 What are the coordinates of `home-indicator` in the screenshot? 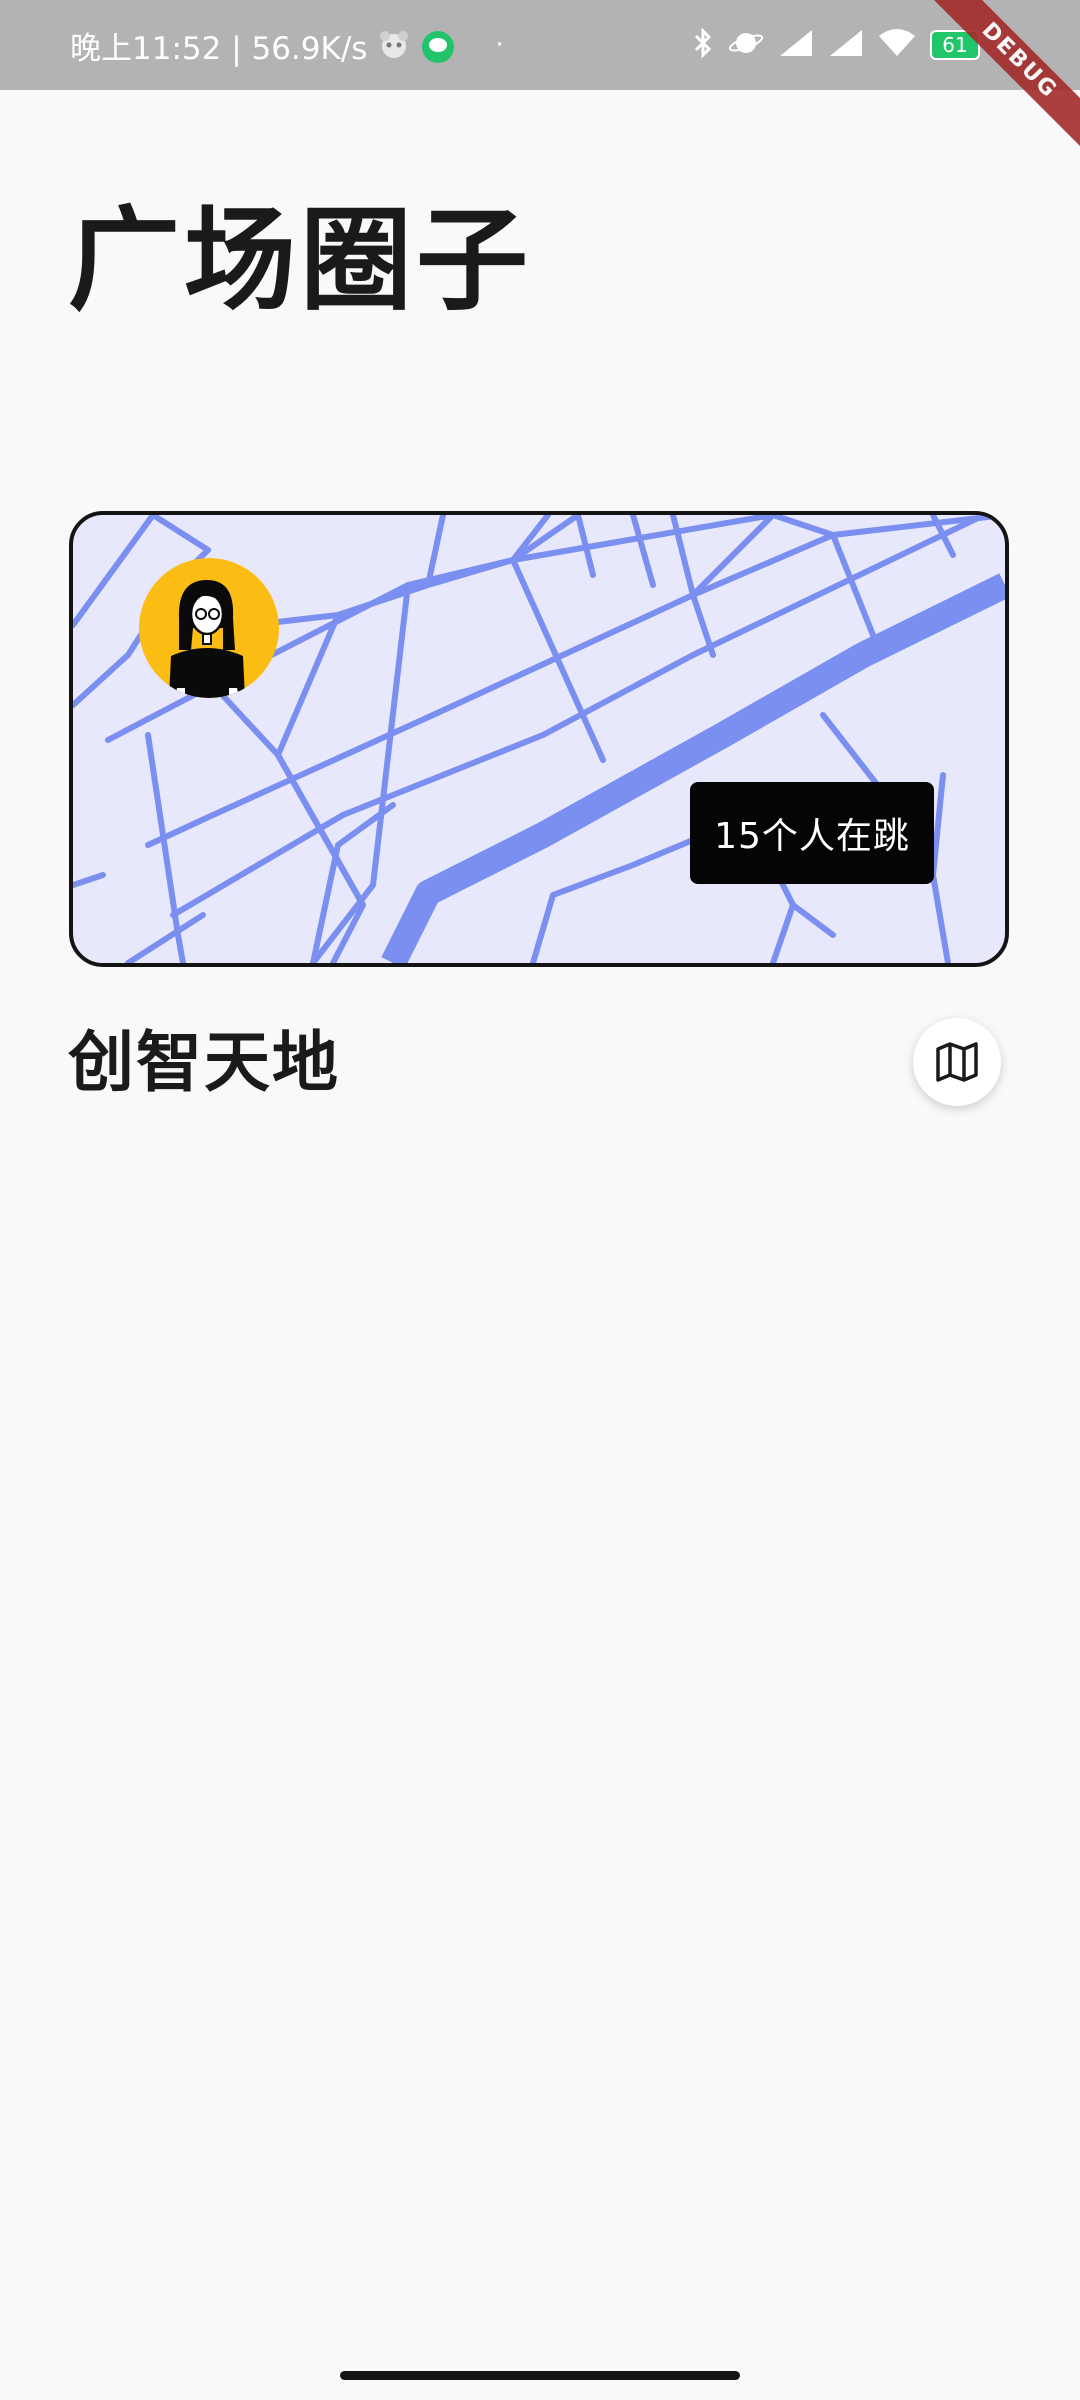 It's located at (540, 2375).